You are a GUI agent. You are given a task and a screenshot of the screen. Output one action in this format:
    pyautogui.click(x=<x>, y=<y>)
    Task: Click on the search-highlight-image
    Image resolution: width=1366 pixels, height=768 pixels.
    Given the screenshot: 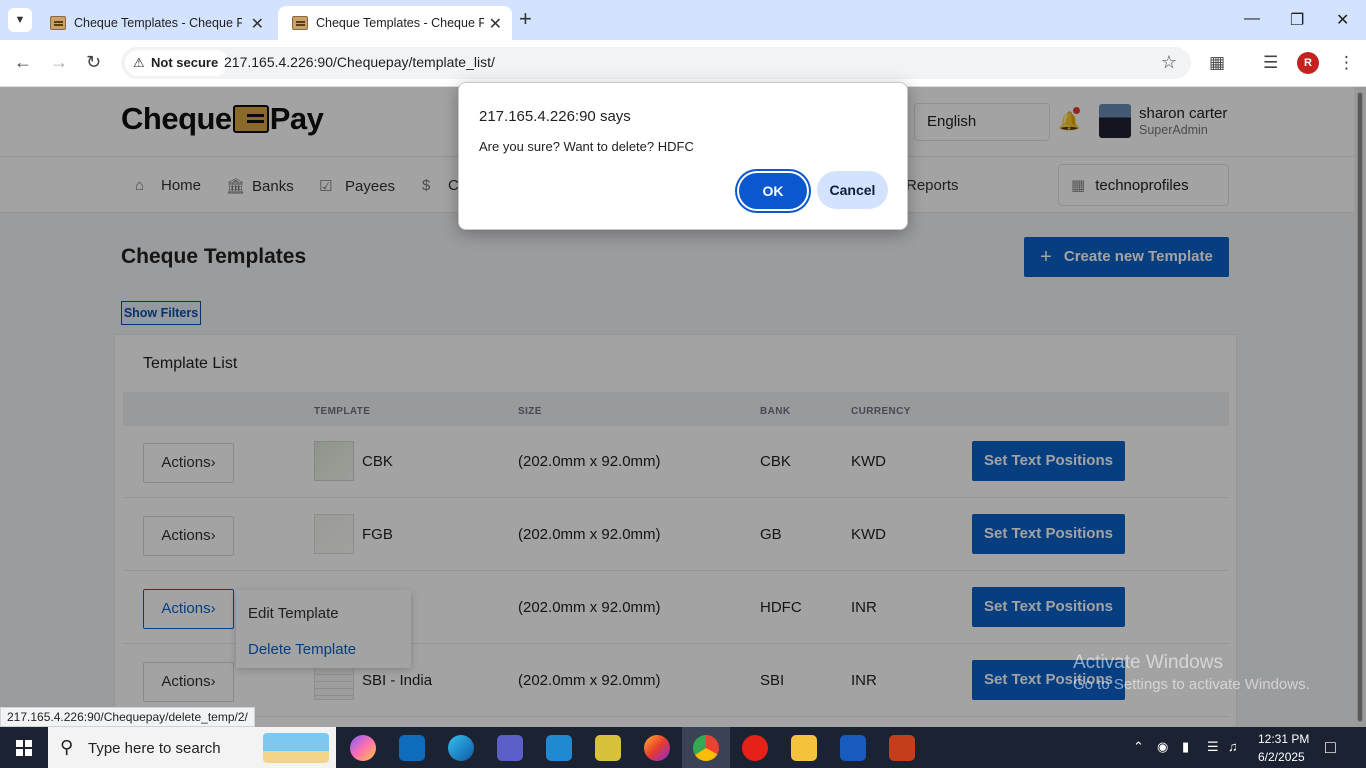 What is the action you would take?
    pyautogui.click(x=296, y=748)
    